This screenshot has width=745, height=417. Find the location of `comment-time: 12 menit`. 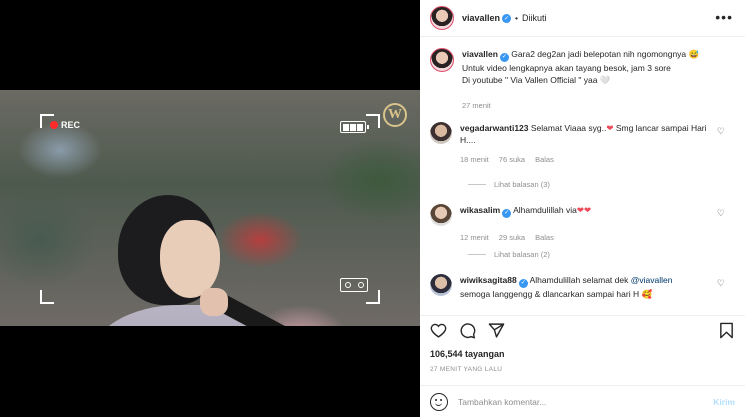

comment-time: 12 menit is located at coordinates (474, 237).